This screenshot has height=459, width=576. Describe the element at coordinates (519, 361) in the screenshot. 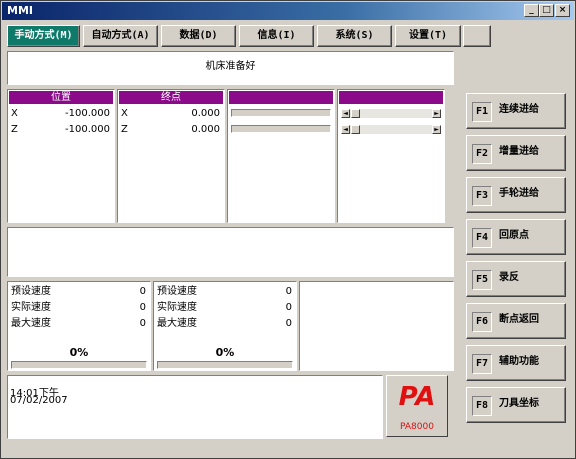

I see `fkey-text: 辅助功能` at that location.